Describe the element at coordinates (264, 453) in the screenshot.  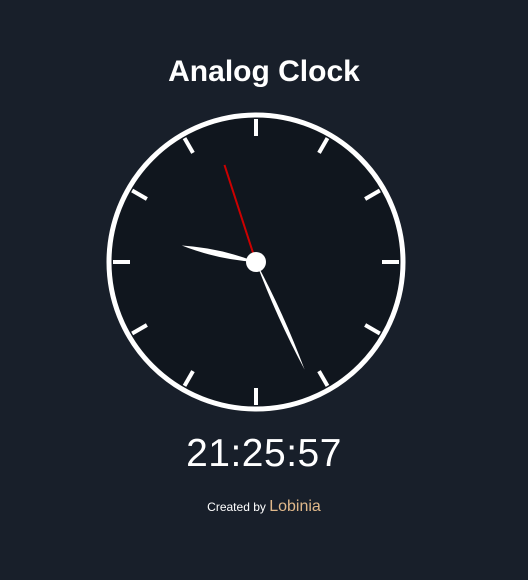
I see `digital-time: 21:25:57` at that location.